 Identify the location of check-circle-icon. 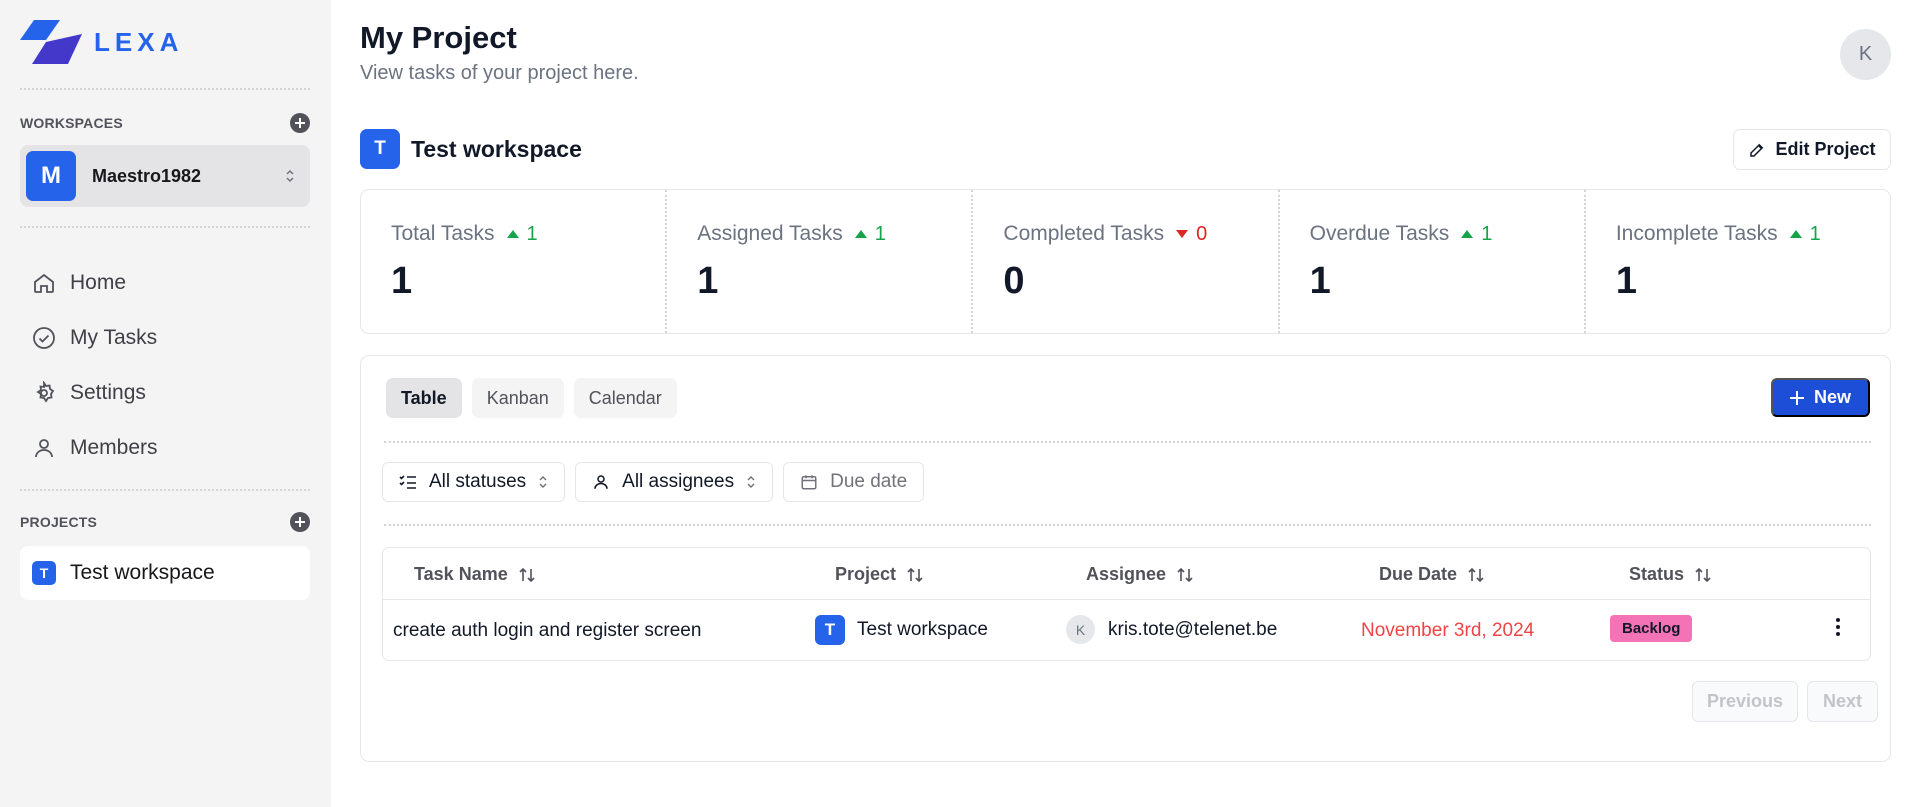
(44, 337).